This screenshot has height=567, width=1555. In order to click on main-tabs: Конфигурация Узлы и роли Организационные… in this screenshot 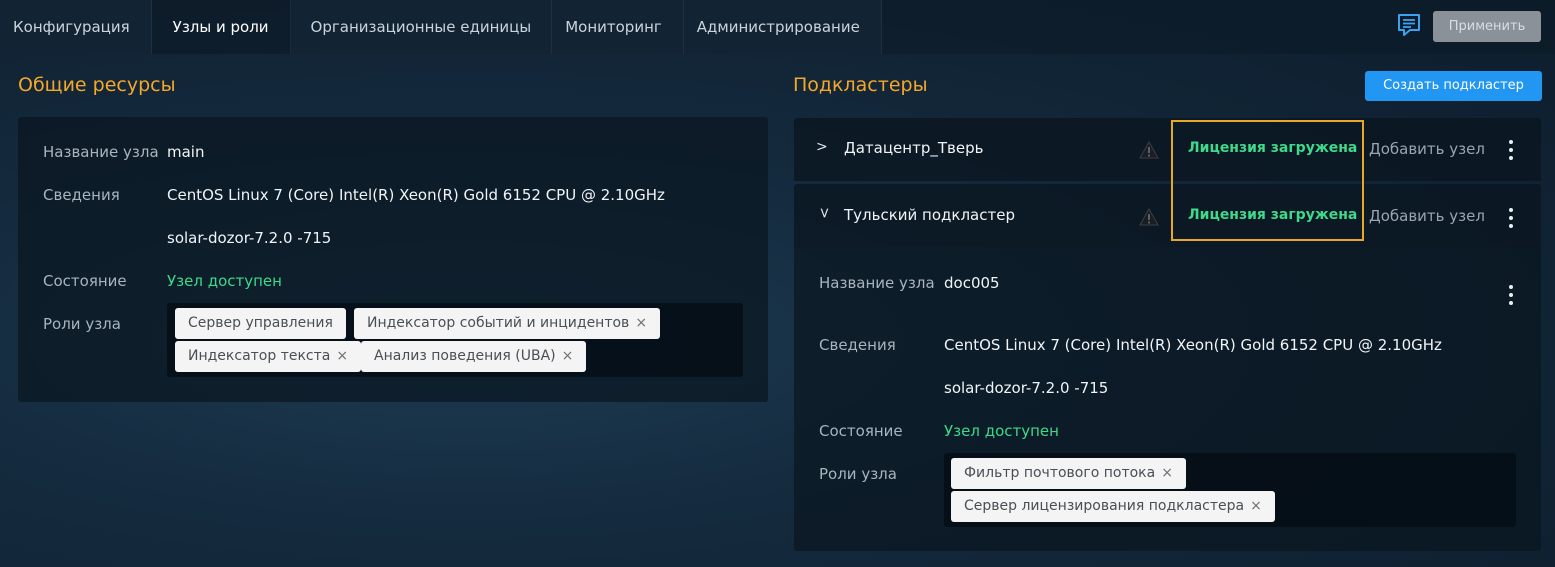, I will do `click(441, 27)`.